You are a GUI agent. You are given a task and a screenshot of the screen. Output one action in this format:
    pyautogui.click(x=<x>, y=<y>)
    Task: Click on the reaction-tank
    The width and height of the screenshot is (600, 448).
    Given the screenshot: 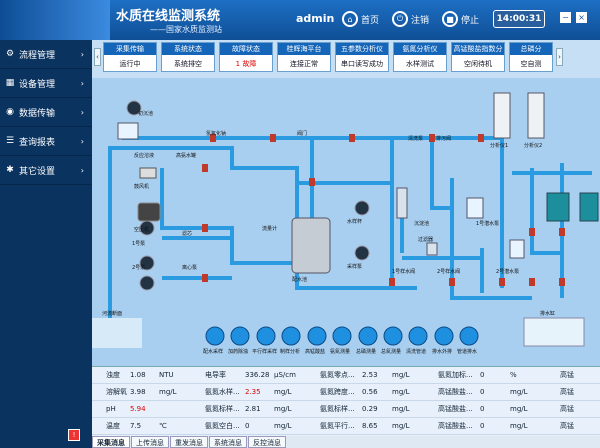 What is the action you would take?
    pyautogui.click(x=311, y=245)
    